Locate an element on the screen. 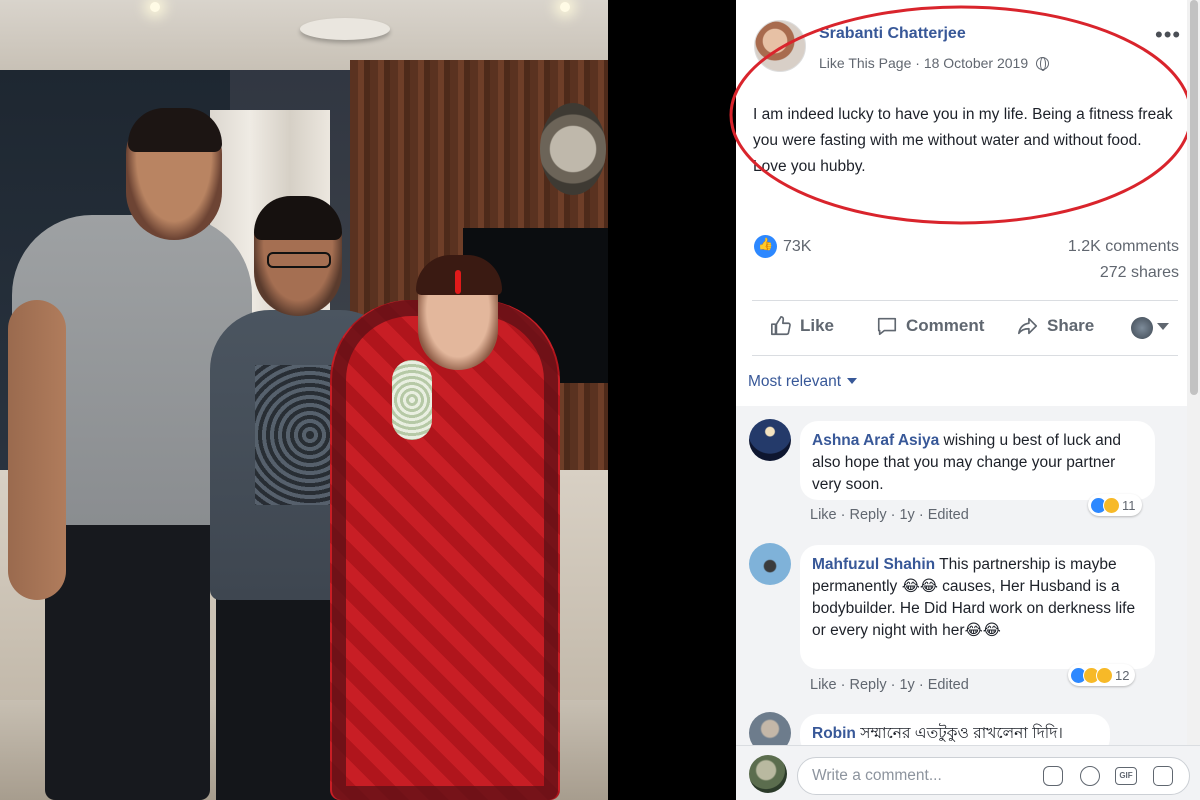 This screenshot has height=800, width=1200. comment-reactions: 12 is located at coordinates (1102, 675).